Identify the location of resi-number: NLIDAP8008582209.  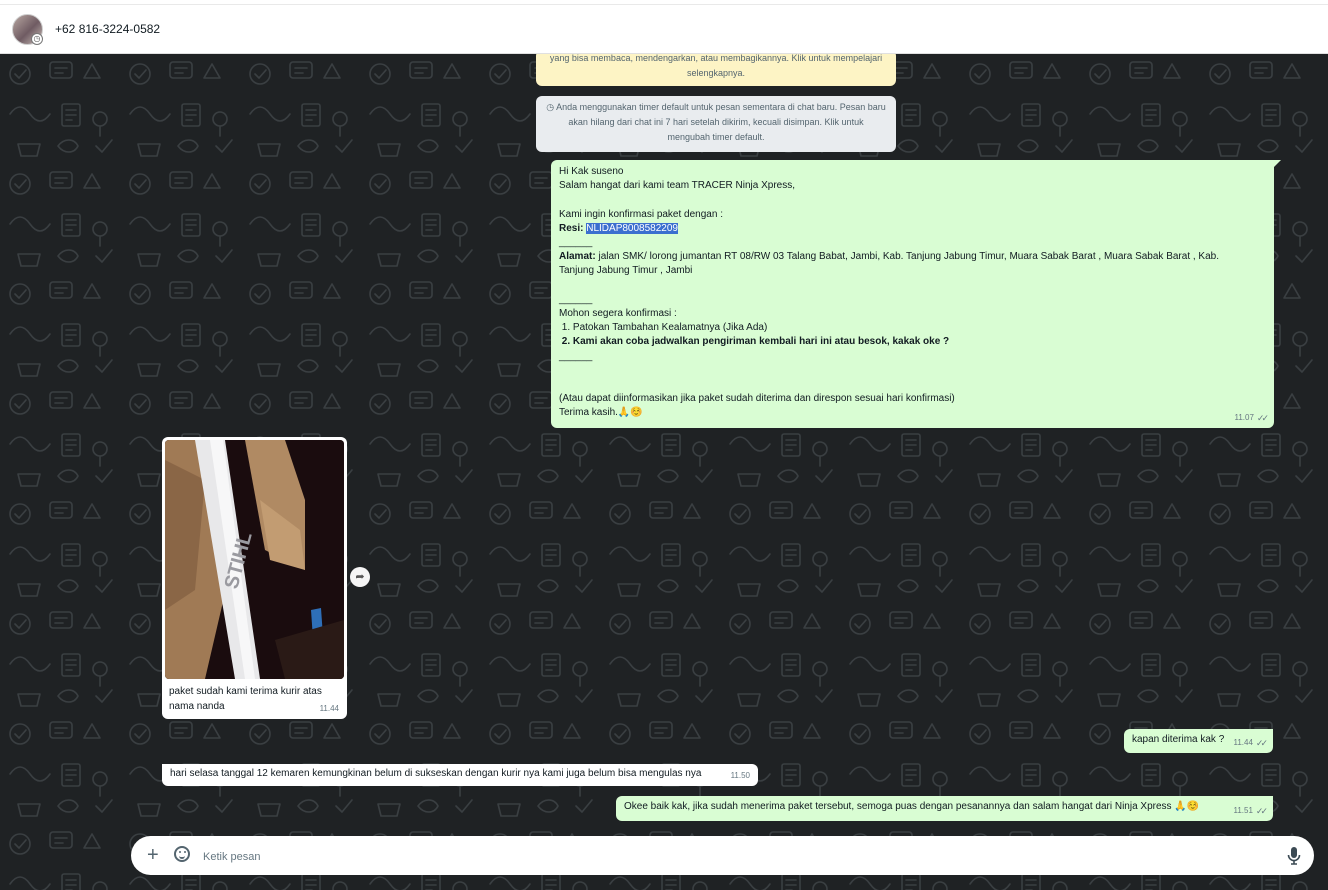
(632, 228).